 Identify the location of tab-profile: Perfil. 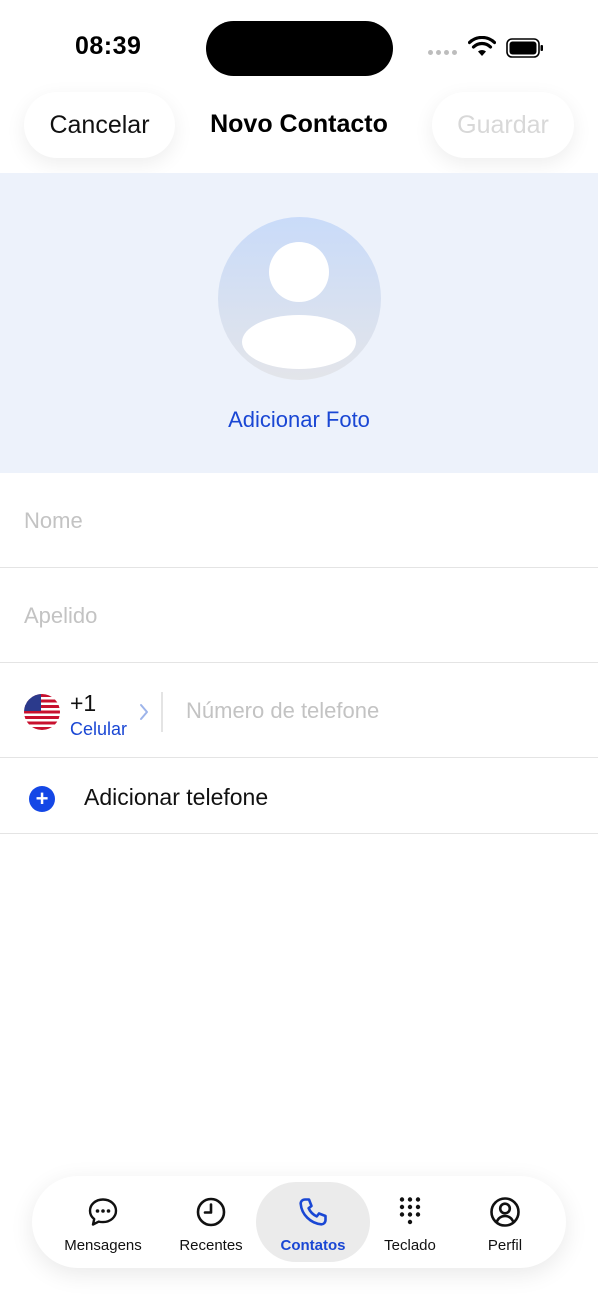
(505, 1222).